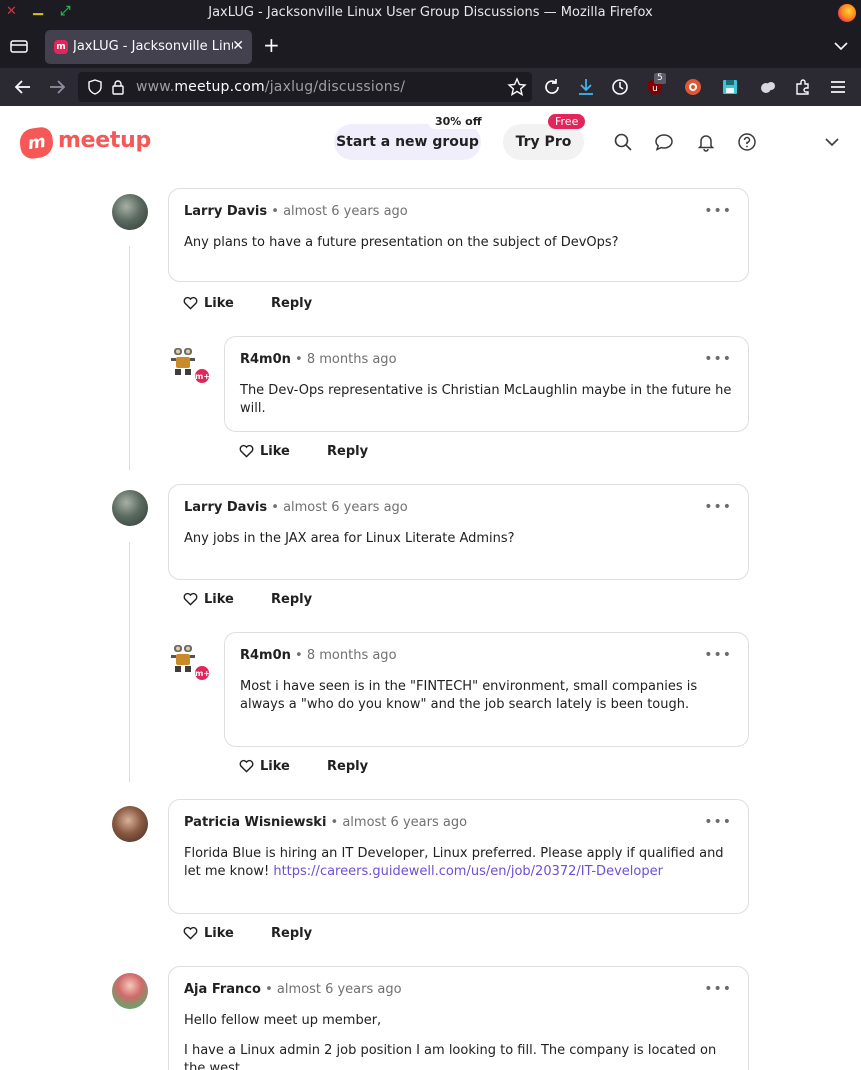 This screenshot has width=861, height=1070. I want to click on history-clock-icon, so click(620, 87).